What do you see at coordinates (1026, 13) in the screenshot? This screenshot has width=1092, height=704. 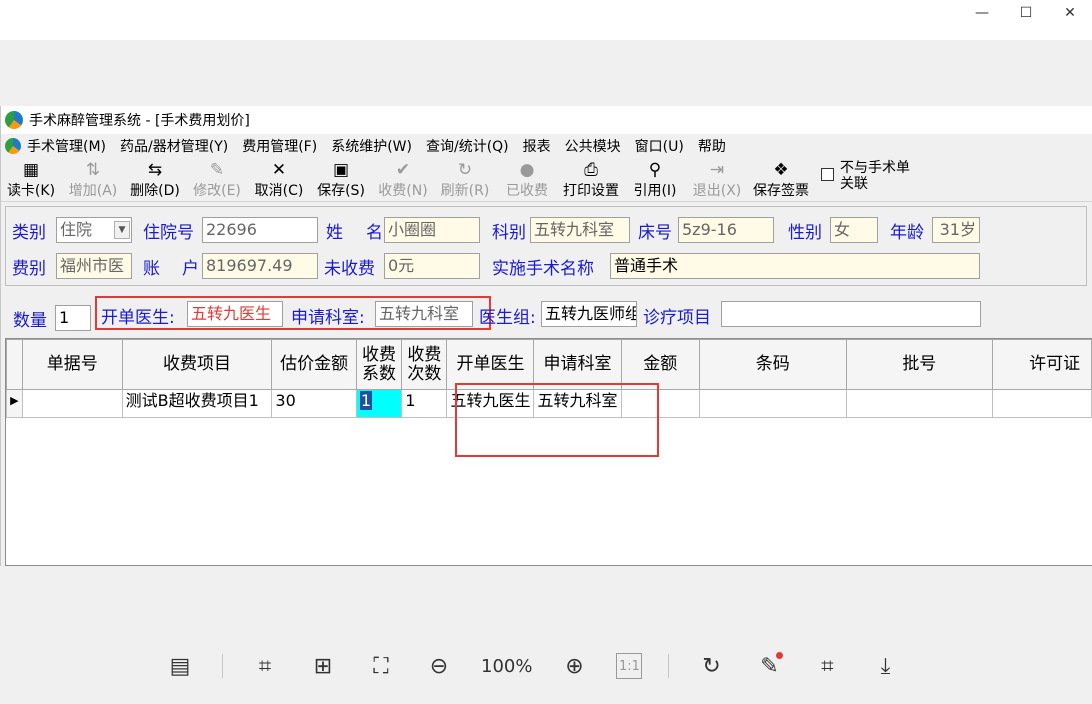 I see `maximize-icon: ☐` at bounding box center [1026, 13].